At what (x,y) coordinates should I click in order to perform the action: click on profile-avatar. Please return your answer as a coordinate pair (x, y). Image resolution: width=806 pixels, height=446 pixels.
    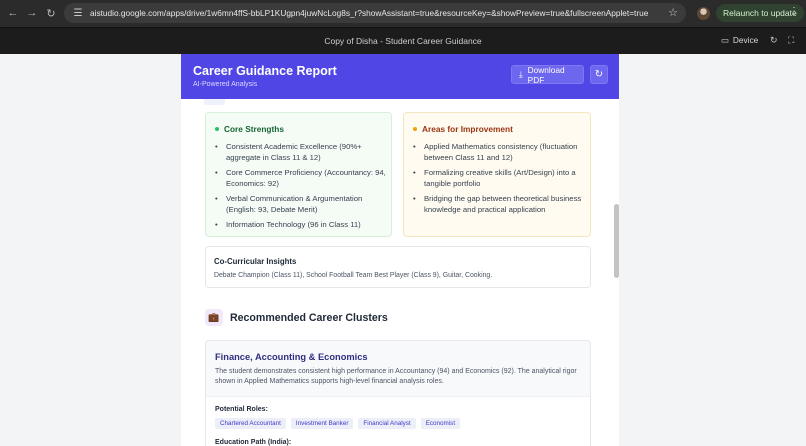
    Looking at the image, I should click on (703, 13).